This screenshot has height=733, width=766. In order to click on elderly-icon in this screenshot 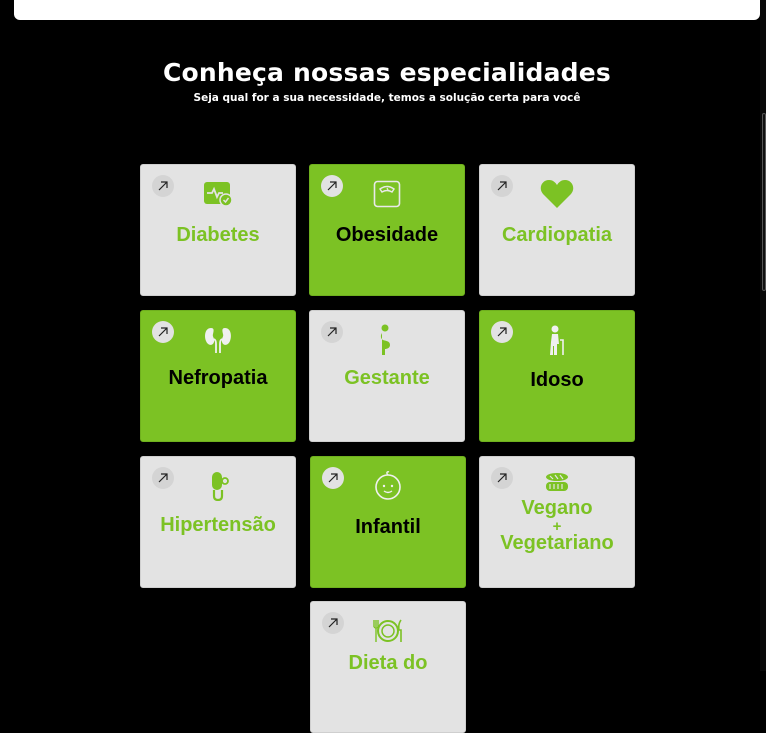, I will do `click(557, 340)`.